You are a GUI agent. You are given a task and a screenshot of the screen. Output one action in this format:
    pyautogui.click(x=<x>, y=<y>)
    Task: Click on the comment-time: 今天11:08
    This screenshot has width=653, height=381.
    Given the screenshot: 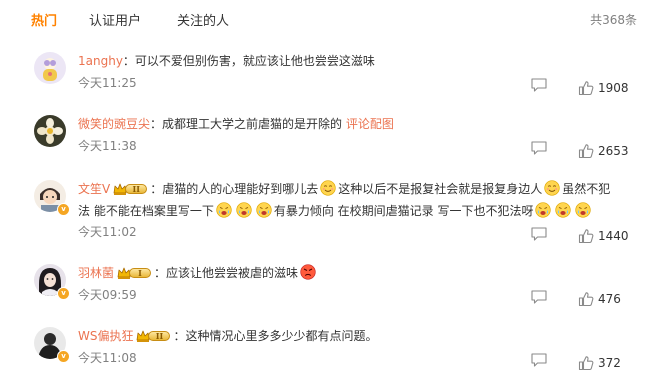 What is the action you would take?
    pyautogui.click(x=107, y=358)
    